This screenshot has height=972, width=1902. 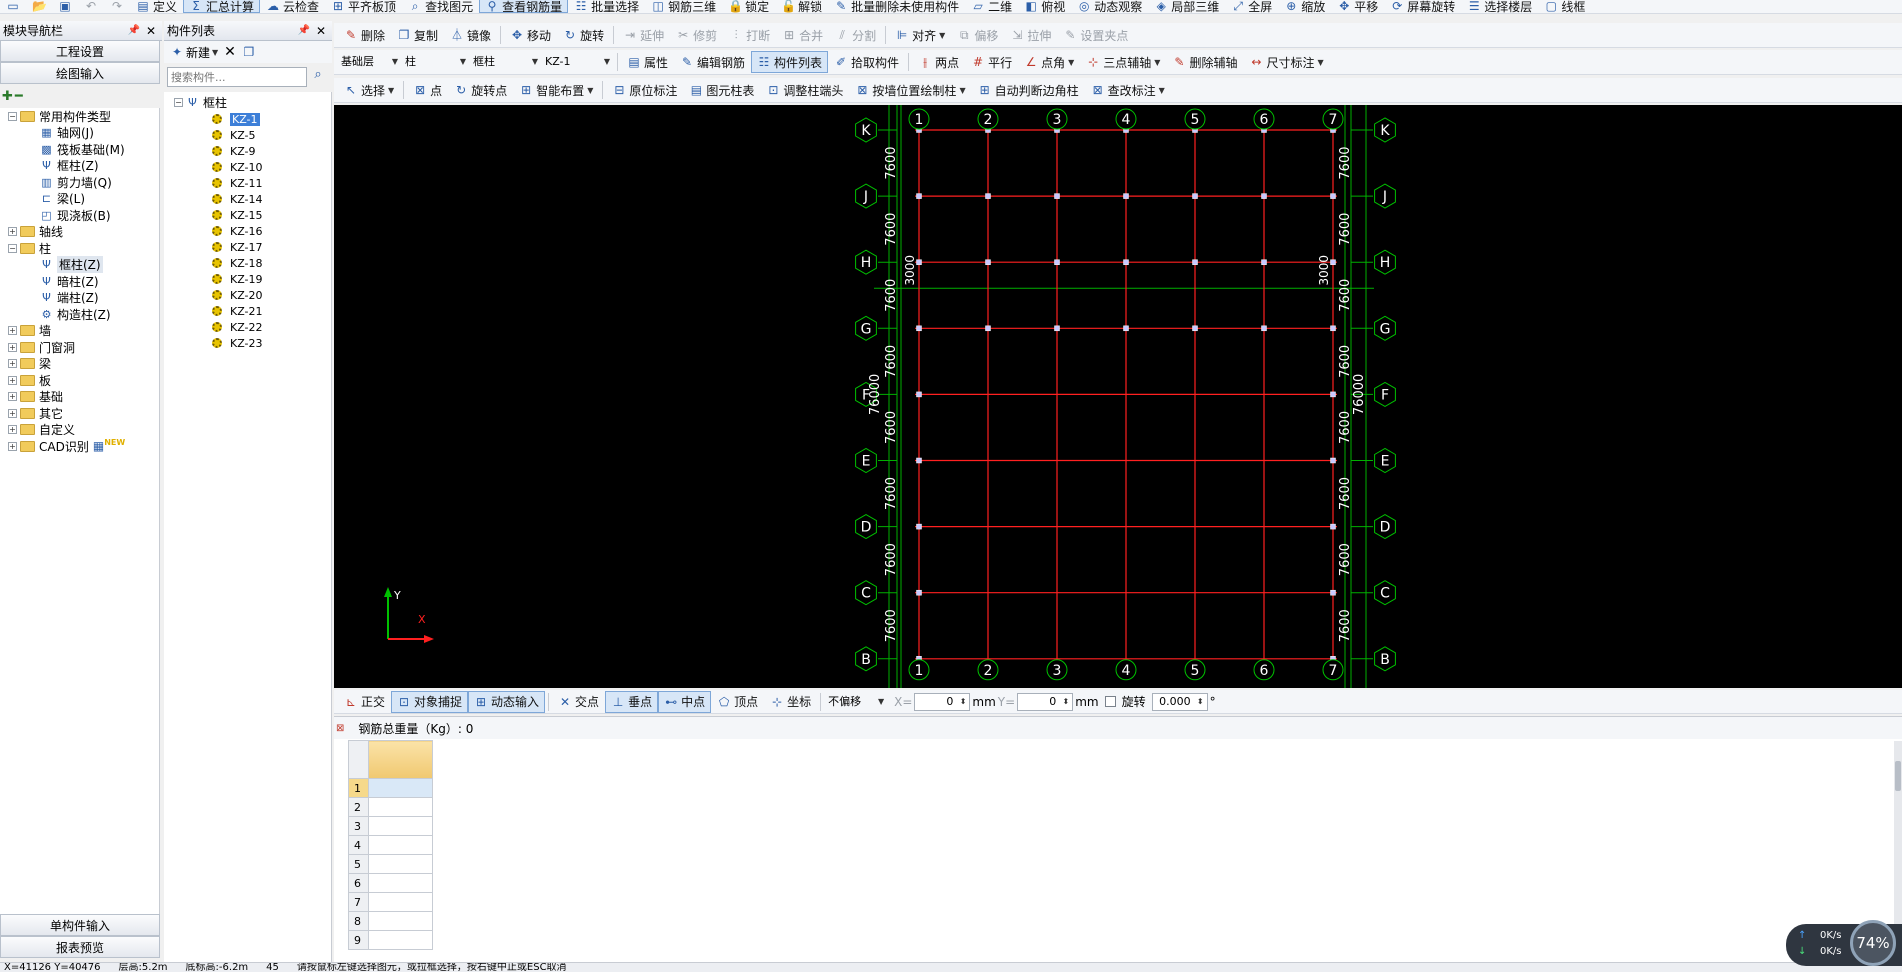 I want to click on draw-button: ⊞ 自动判断边角柱, so click(x=1028, y=90).